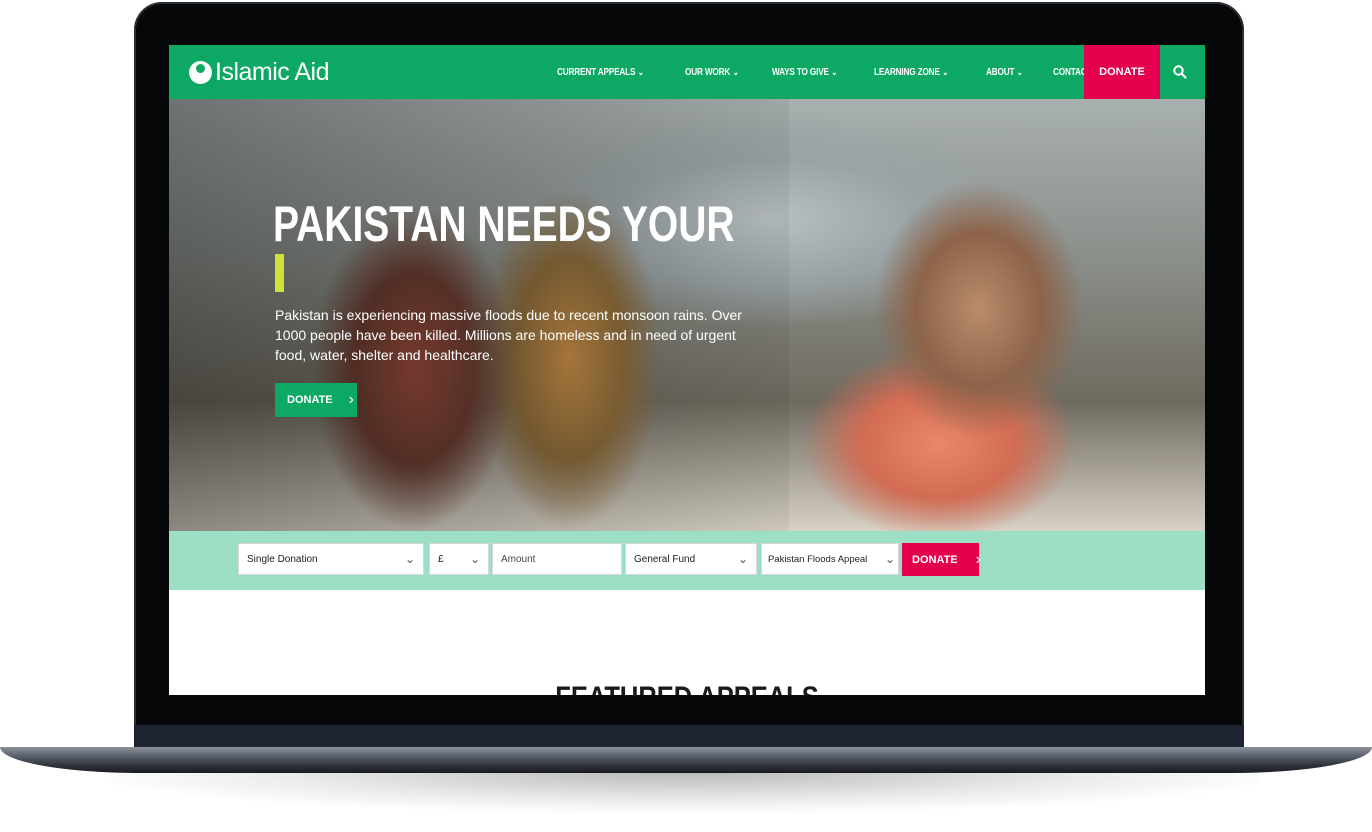 This screenshot has width=1372, height=832. What do you see at coordinates (557, 559) in the screenshot?
I see `amount-input: Amount` at bounding box center [557, 559].